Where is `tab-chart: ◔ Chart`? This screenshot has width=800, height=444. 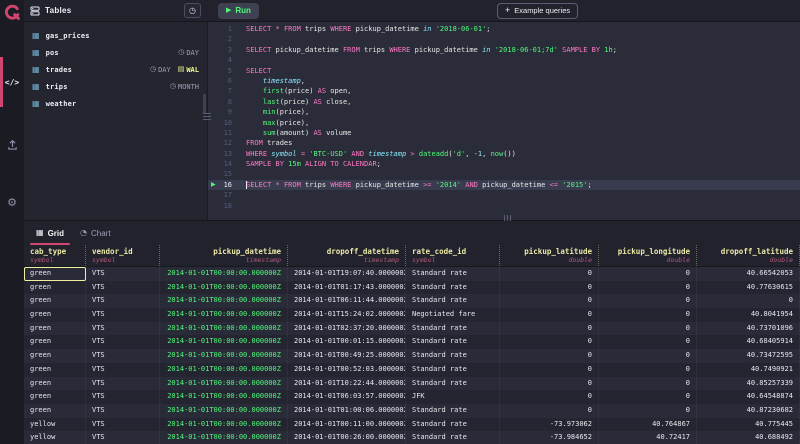 tab-chart: ◔ Chart is located at coordinates (95, 233).